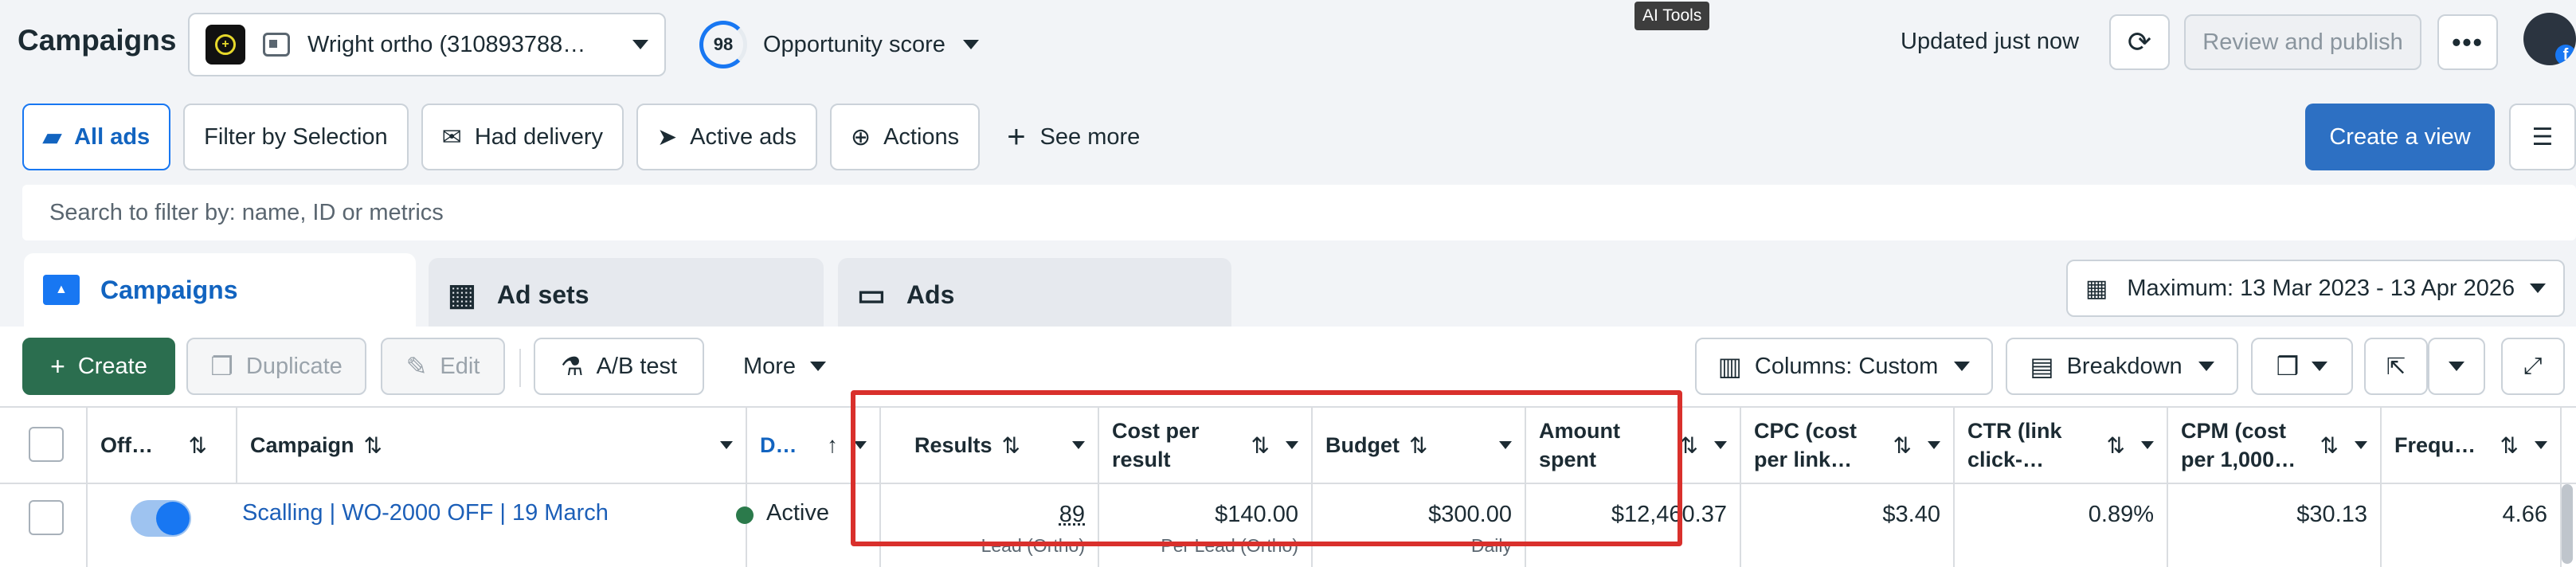 This screenshot has height=567, width=2576. Describe the element at coordinates (2533, 366) in the screenshot. I see `charts-button: ⤢` at that location.